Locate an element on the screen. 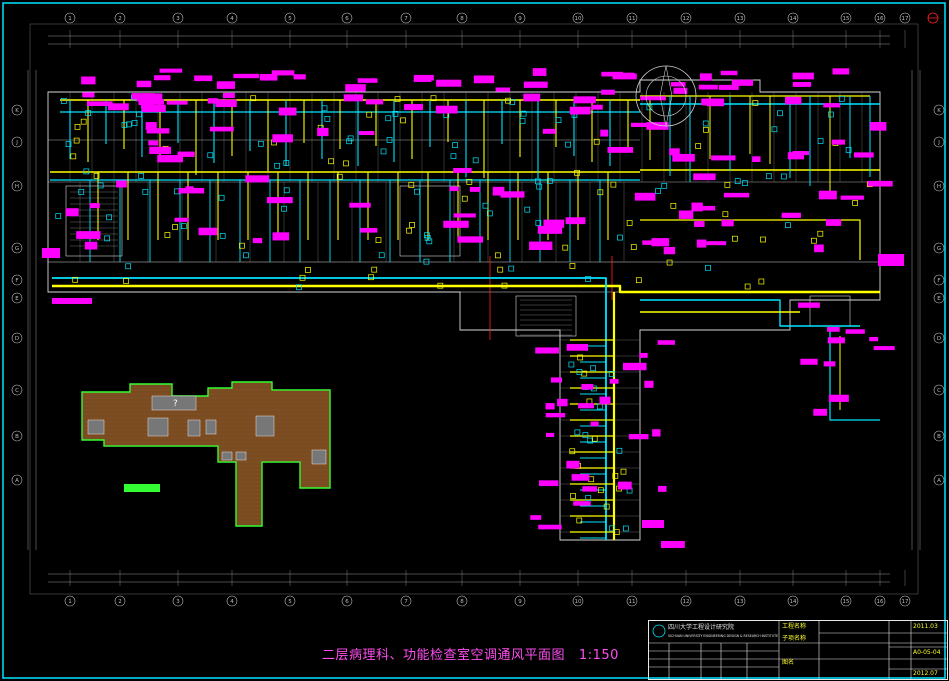  grid-label-row: A is located at coordinates (17, 481).